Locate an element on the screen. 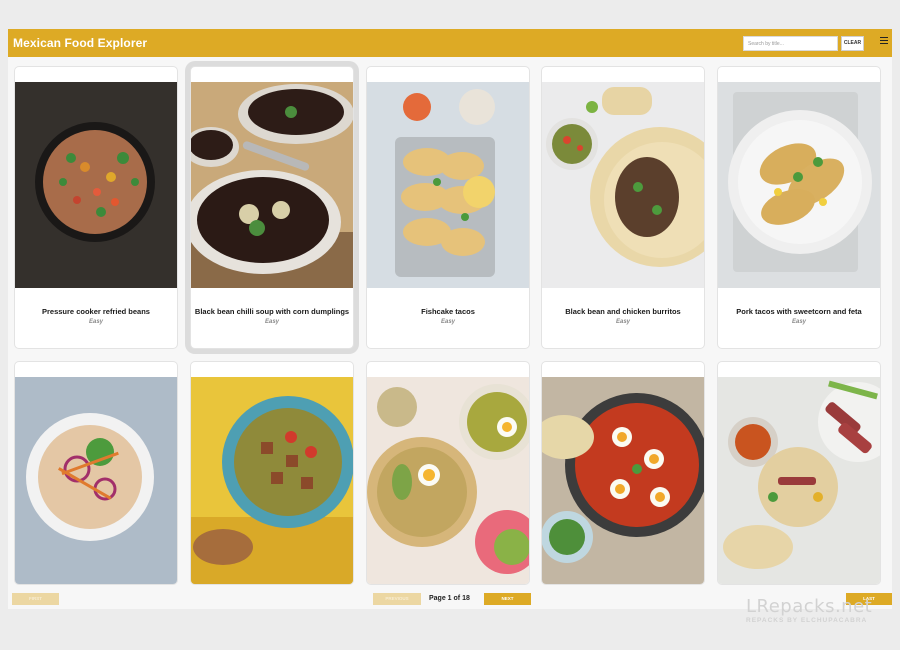 The height and width of the screenshot is (650, 900). recipe-card: Pork tacos with sweetcorn and feta Easy is located at coordinates (799, 207).